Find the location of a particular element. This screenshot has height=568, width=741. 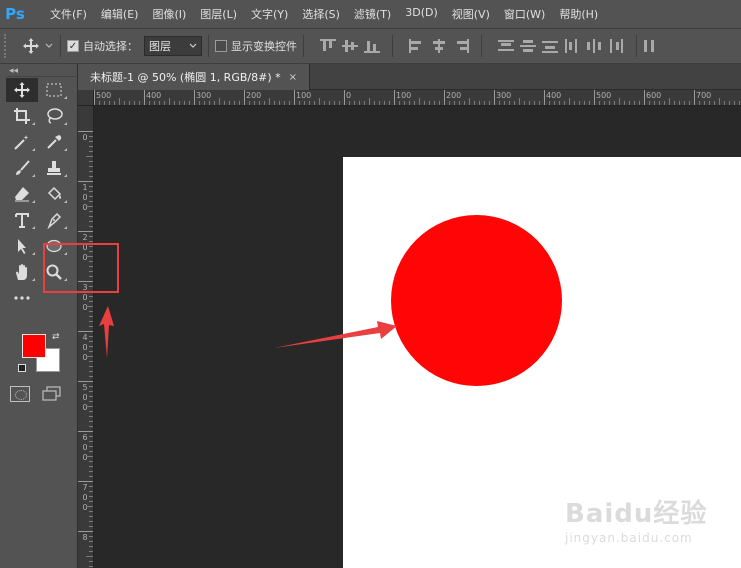

auto-select-target-value: 图层 is located at coordinates (160, 46).